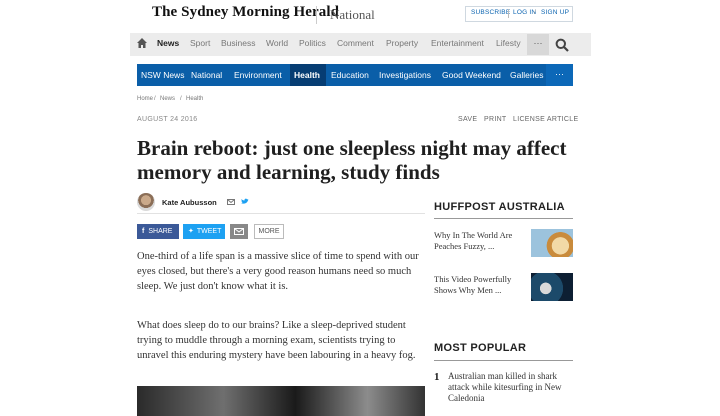 The width and height of the screenshot is (720, 416). Describe the element at coordinates (555, 12) in the screenshot. I see `signup-link: SIGN UP` at that location.